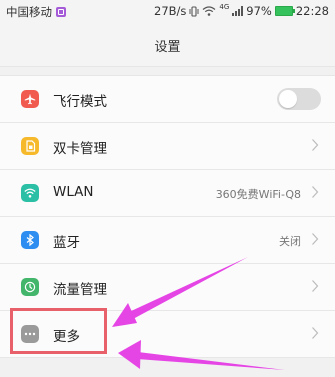 The height and width of the screenshot is (377, 335). Describe the element at coordinates (30, 146) in the screenshot. I see `sim-card-icon` at that location.